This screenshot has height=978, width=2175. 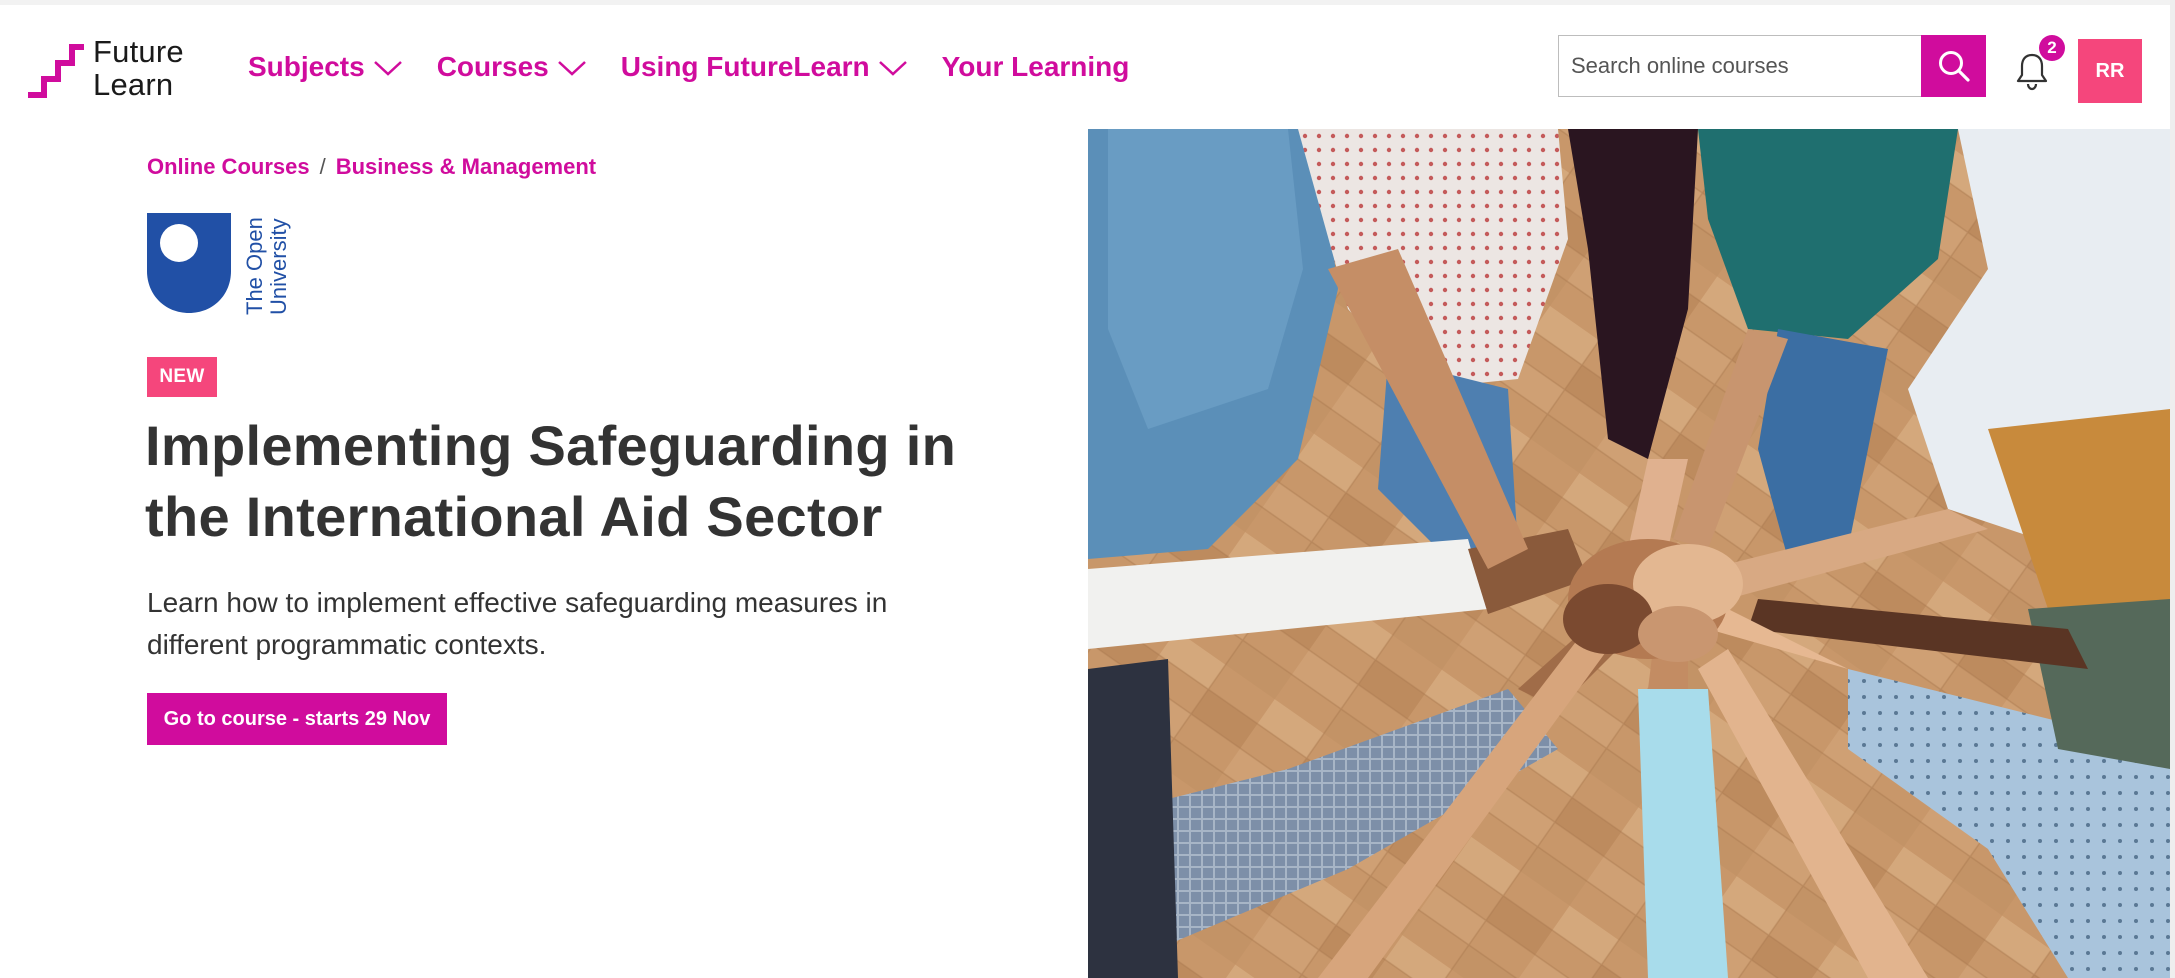 What do you see at coordinates (56, 71) in the screenshot?
I see `futurelearn-logo-icon` at bounding box center [56, 71].